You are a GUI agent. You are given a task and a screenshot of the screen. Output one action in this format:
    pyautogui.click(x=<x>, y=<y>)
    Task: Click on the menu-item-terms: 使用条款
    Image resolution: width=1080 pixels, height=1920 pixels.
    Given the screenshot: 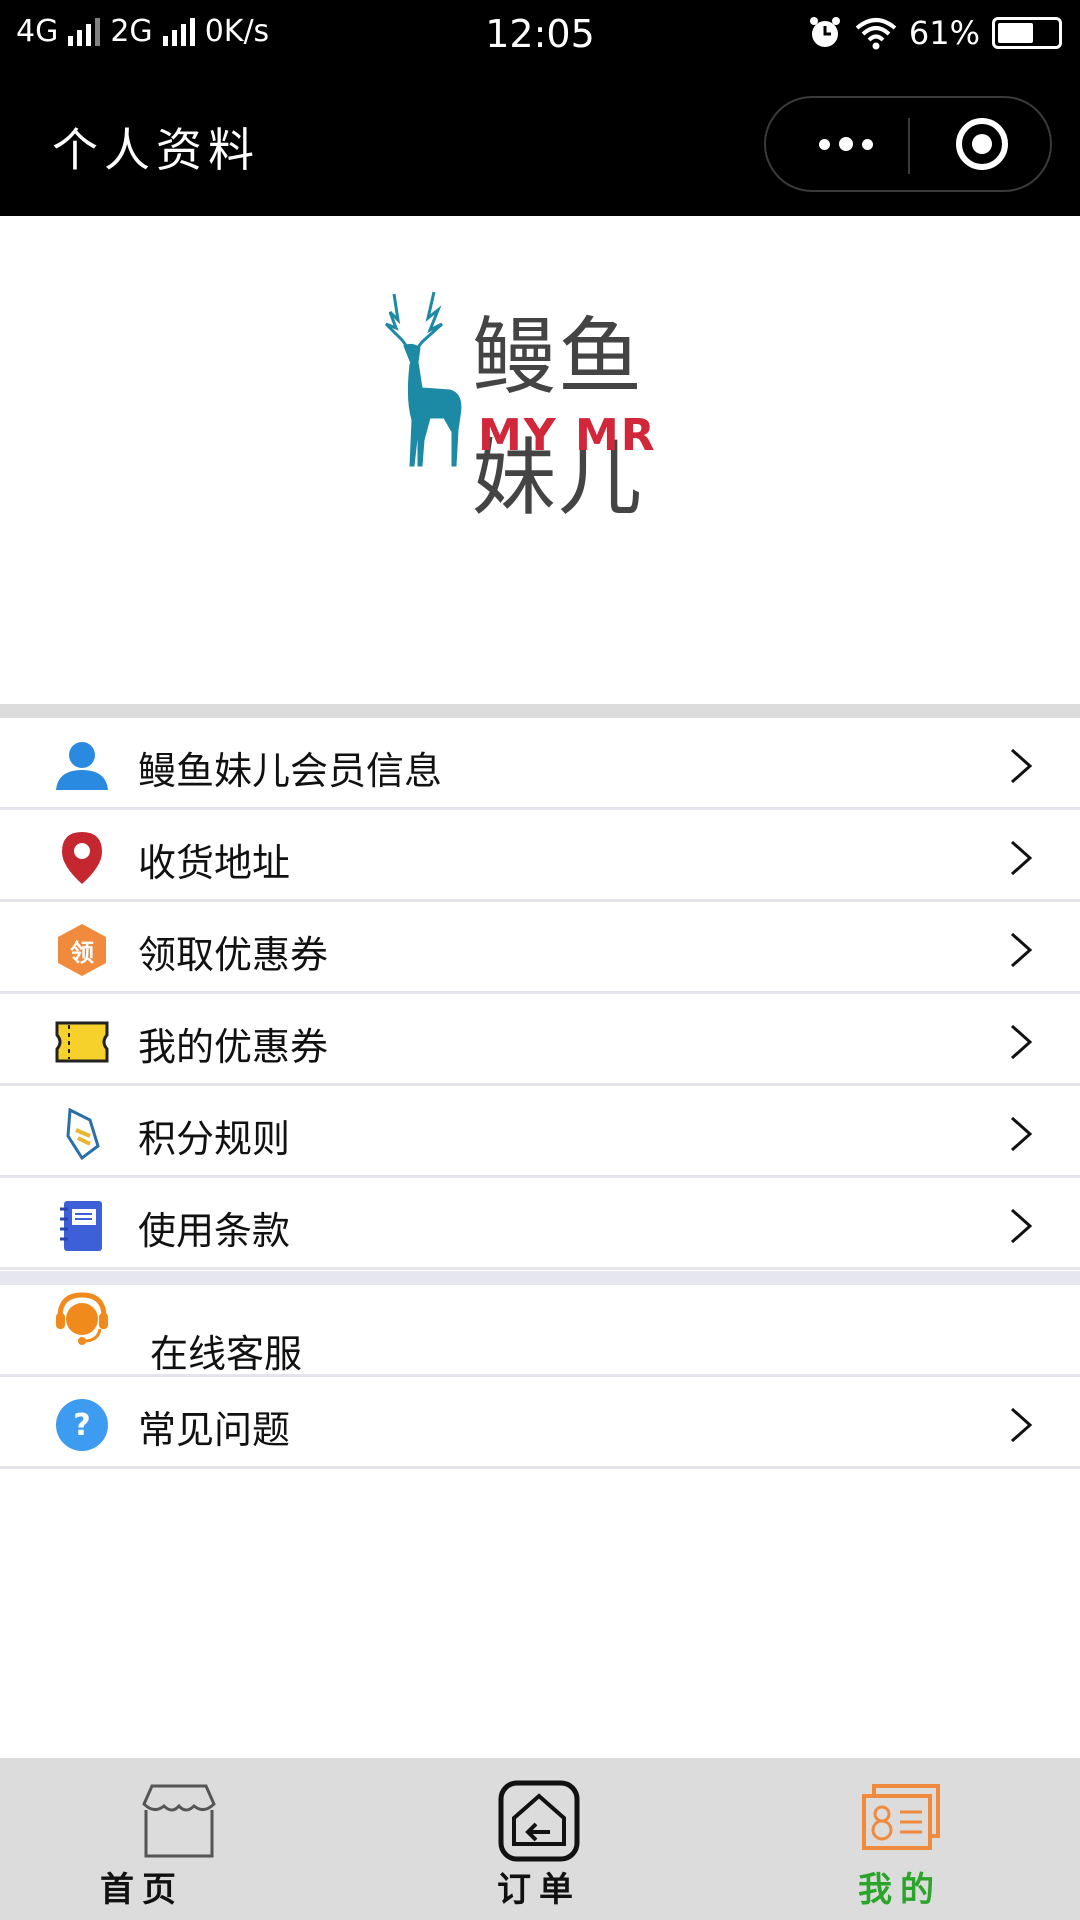 What is the action you would take?
    pyautogui.click(x=540, y=1224)
    